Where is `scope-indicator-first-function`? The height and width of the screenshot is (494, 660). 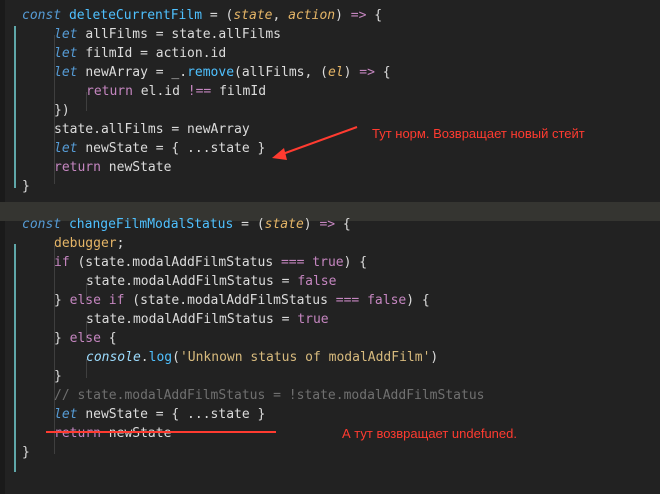 scope-indicator-first-function is located at coordinates (15, 107).